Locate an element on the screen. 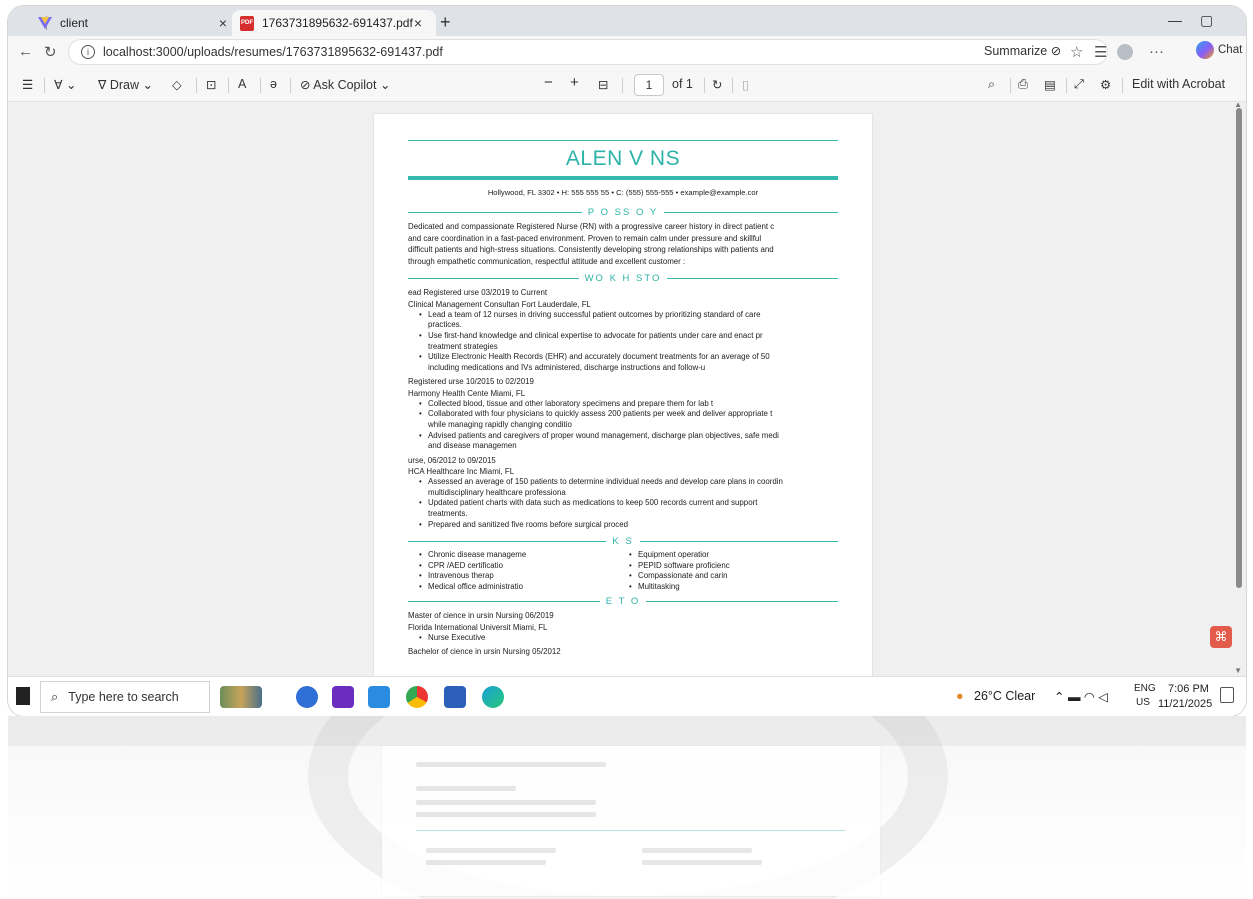  eraser-icon: ◇ is located at coordinates (177, 84).